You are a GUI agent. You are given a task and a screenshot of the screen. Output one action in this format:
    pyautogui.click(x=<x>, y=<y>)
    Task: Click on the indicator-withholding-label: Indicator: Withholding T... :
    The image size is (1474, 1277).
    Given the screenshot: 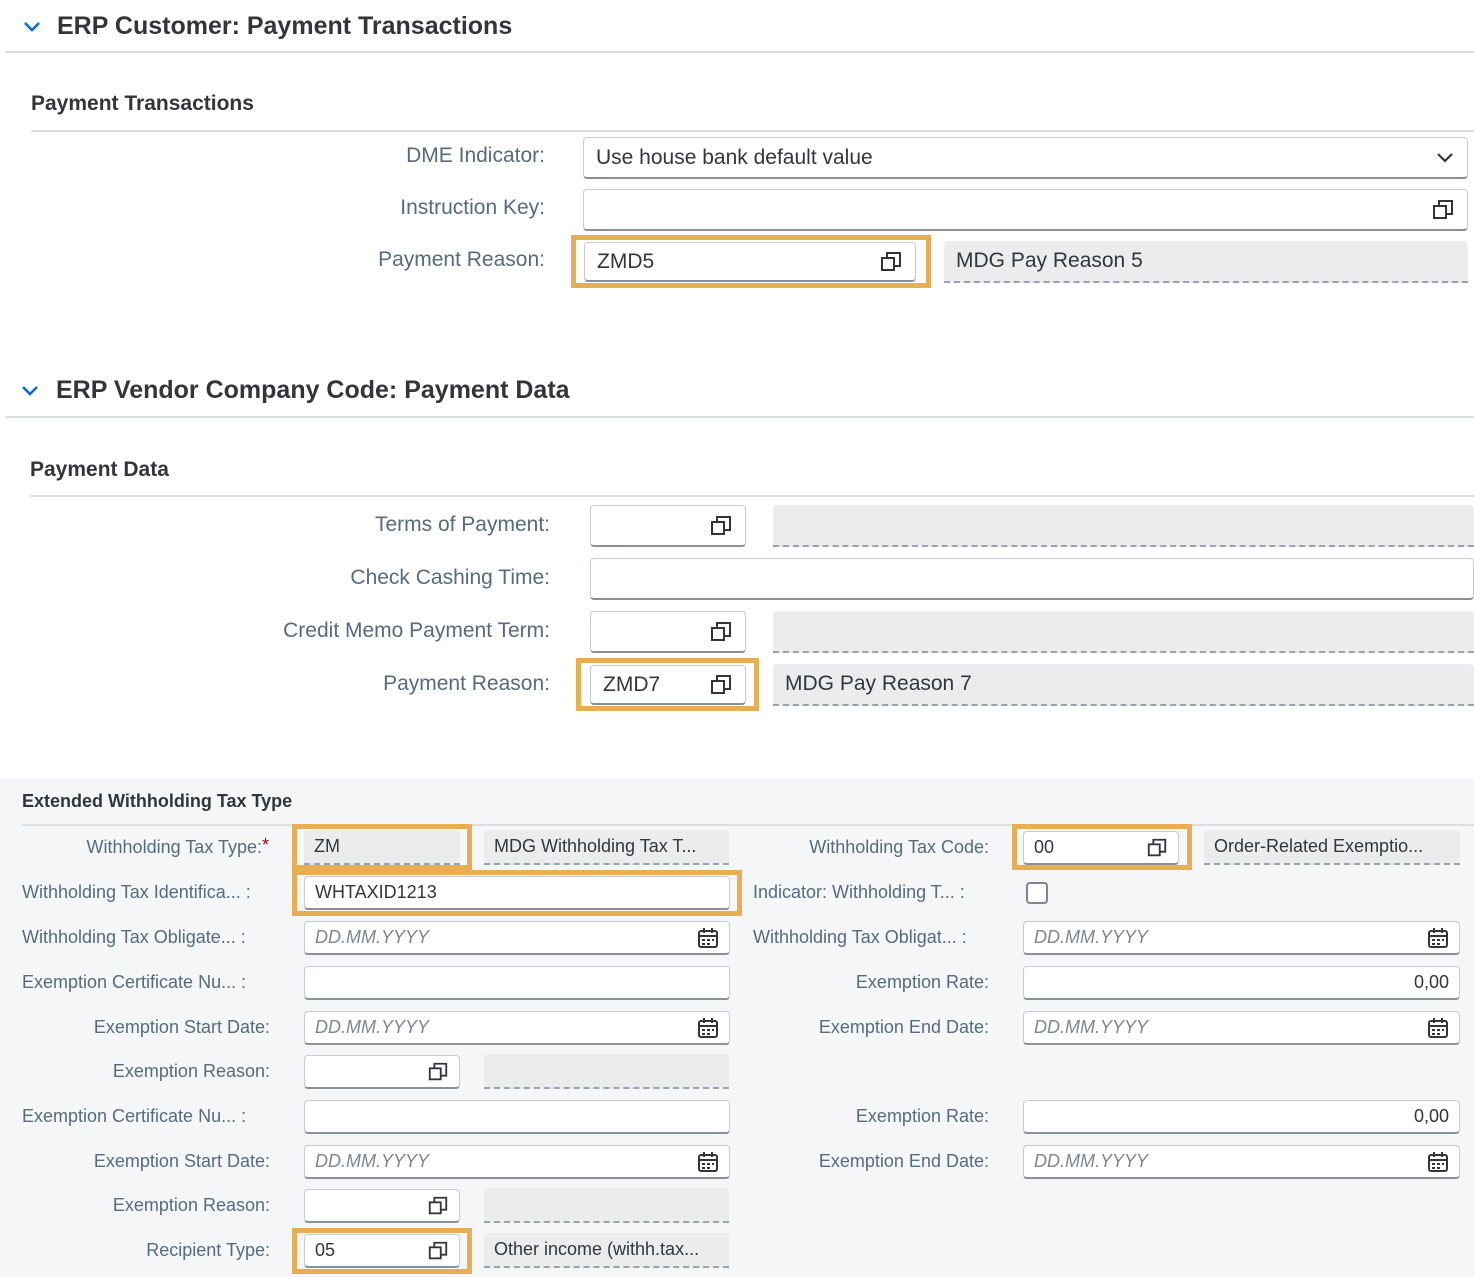 What is the action you would take?
    pyautogui.click(x=859, y=892)
    